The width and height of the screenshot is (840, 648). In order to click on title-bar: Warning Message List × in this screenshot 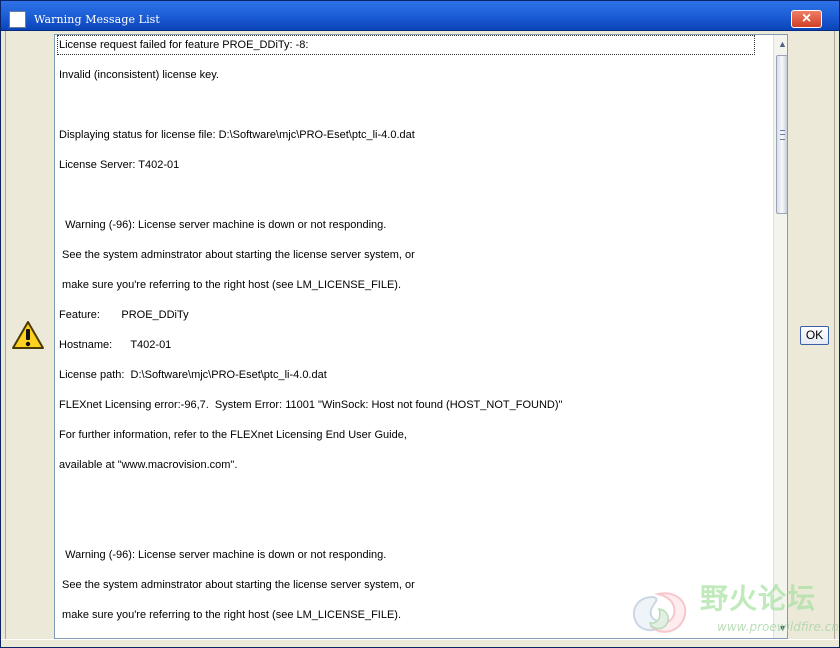, I will do `click(420, 16)`.